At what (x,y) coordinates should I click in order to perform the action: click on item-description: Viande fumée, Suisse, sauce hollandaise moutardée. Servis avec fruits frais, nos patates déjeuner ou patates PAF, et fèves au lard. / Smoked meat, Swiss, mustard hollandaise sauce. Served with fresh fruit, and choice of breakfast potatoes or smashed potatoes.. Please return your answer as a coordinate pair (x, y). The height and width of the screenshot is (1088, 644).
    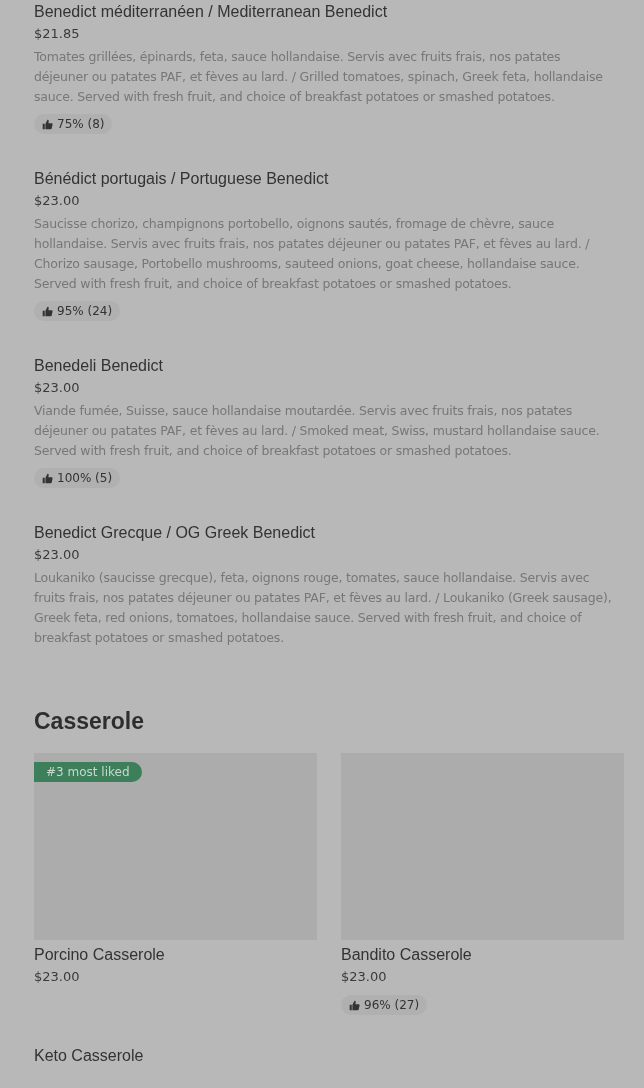
    Looking at the image, I should click on (317, 431).